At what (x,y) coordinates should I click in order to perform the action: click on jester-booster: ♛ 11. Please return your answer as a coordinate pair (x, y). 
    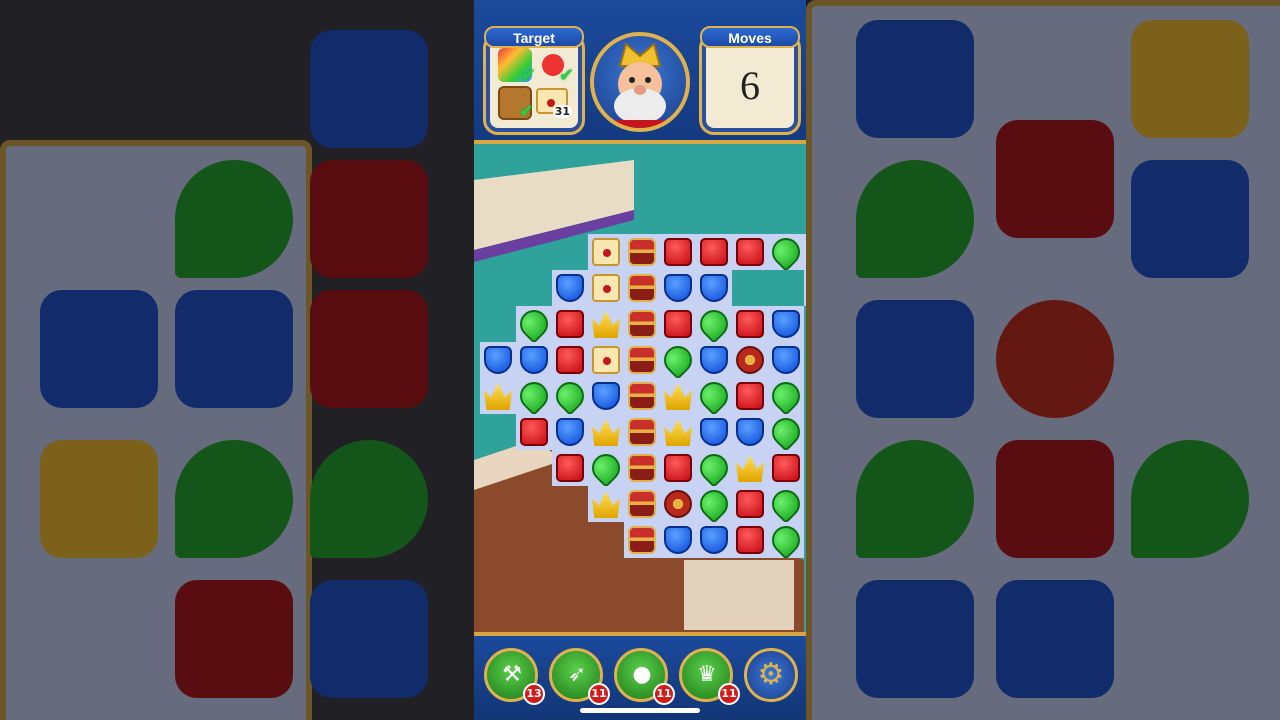
    Looking at the image, I should click on (709, 676).